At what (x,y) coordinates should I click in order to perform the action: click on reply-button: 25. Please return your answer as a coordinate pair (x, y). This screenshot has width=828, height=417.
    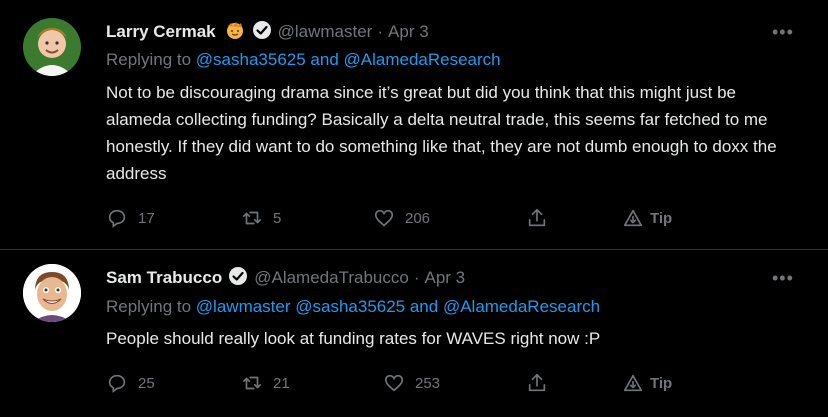
    Looking at the image, I should click on (130, 383).